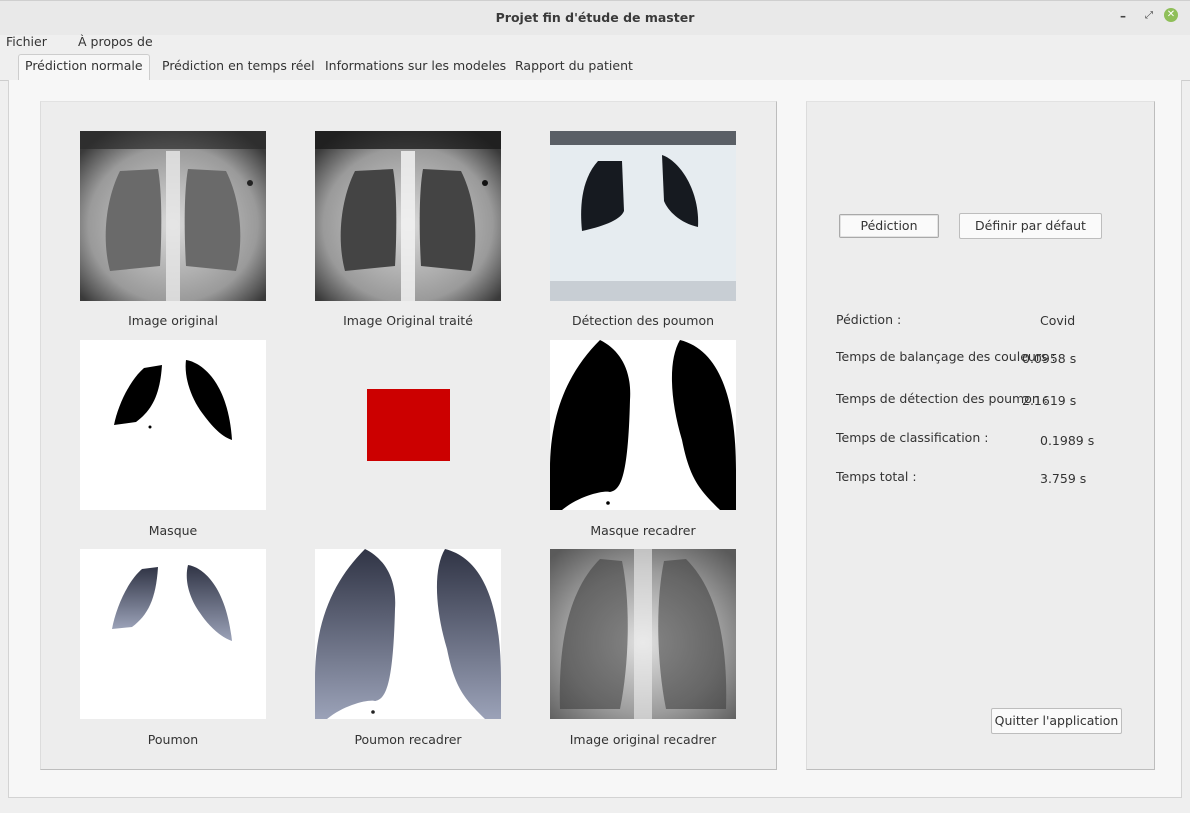 This screenshot has height=813, width=1190. I want to click on caption-poumon: Poumon, so click(173, 739).